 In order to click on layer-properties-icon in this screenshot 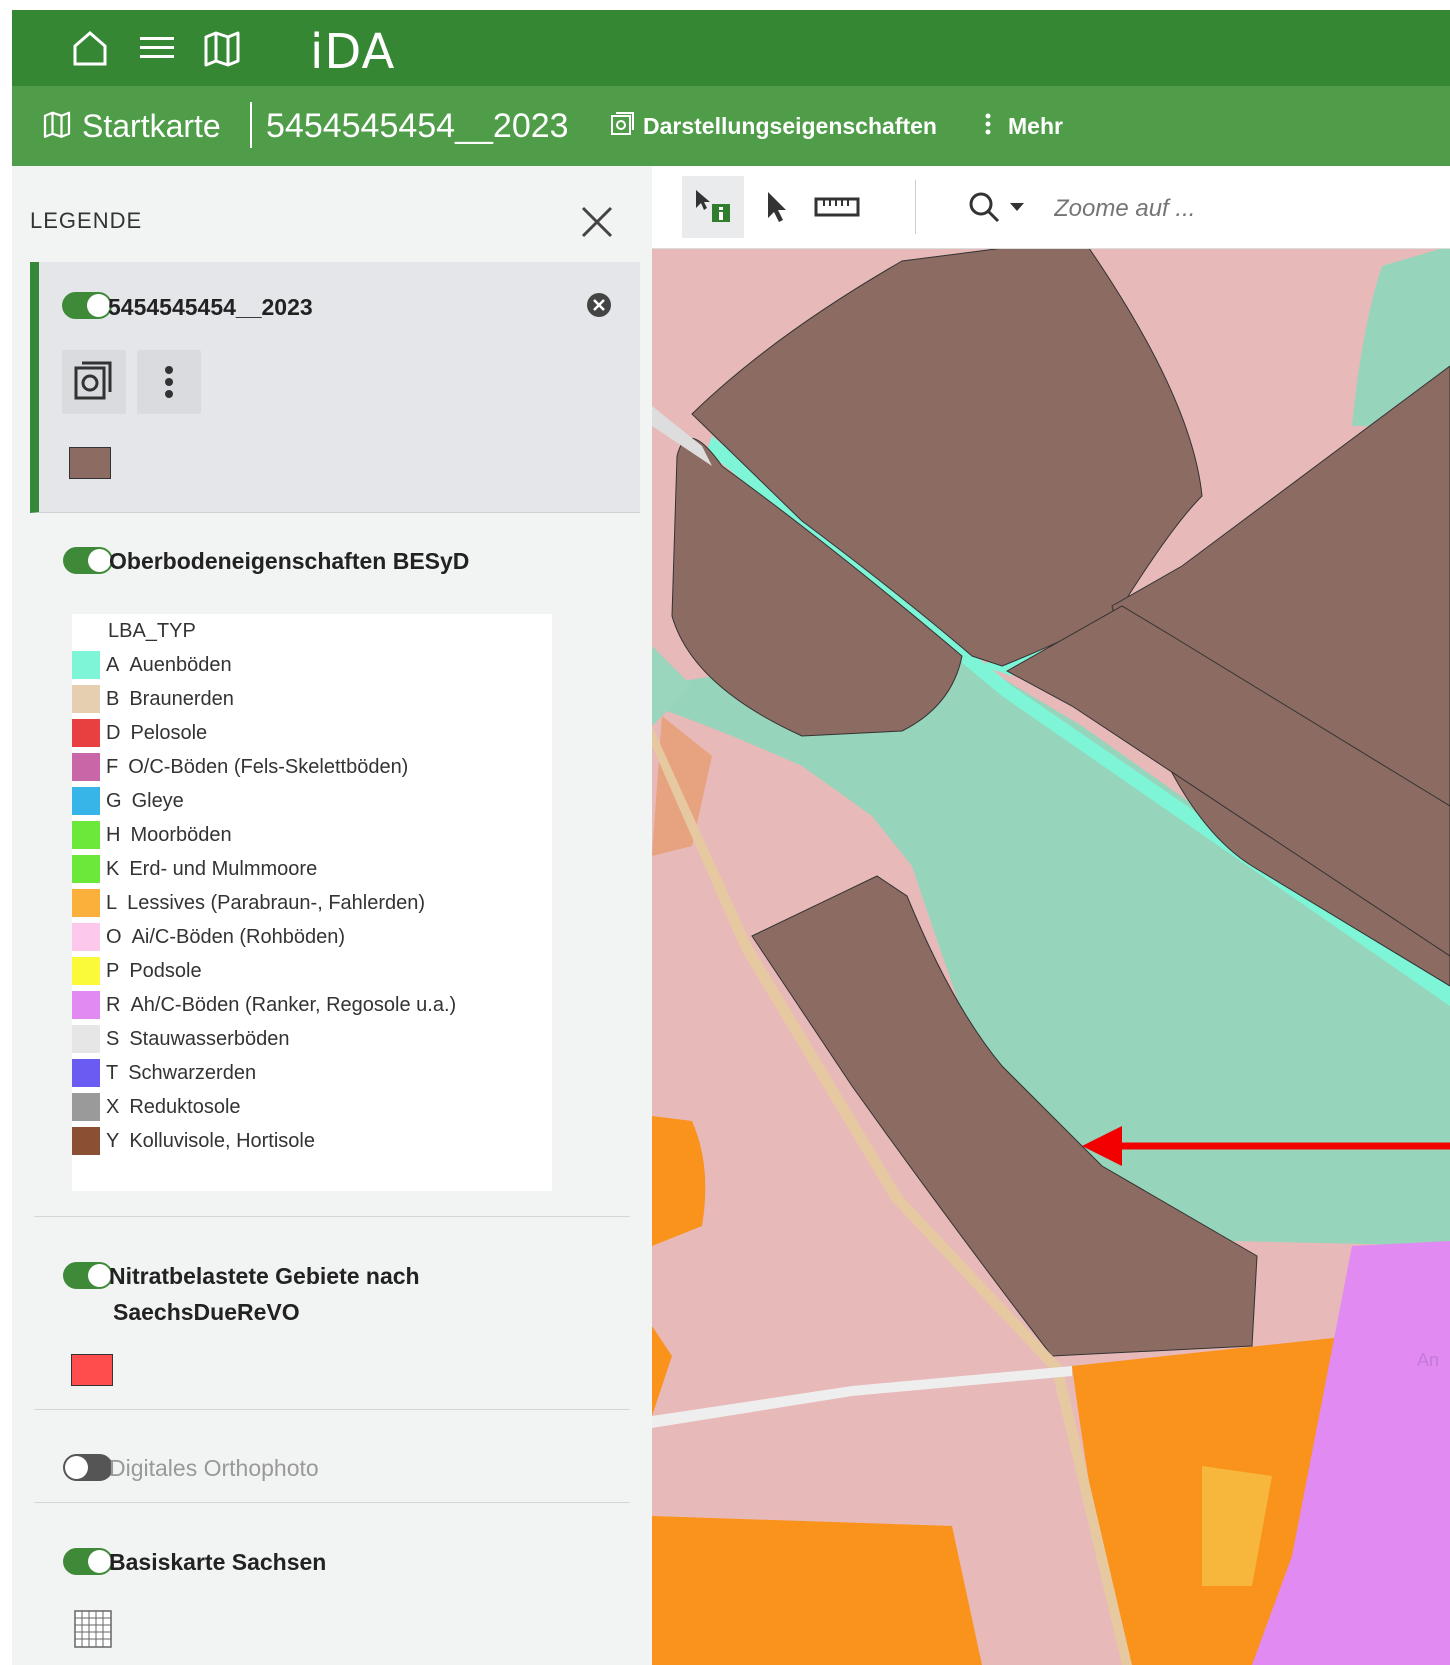, I will do `click(622, 126)`.